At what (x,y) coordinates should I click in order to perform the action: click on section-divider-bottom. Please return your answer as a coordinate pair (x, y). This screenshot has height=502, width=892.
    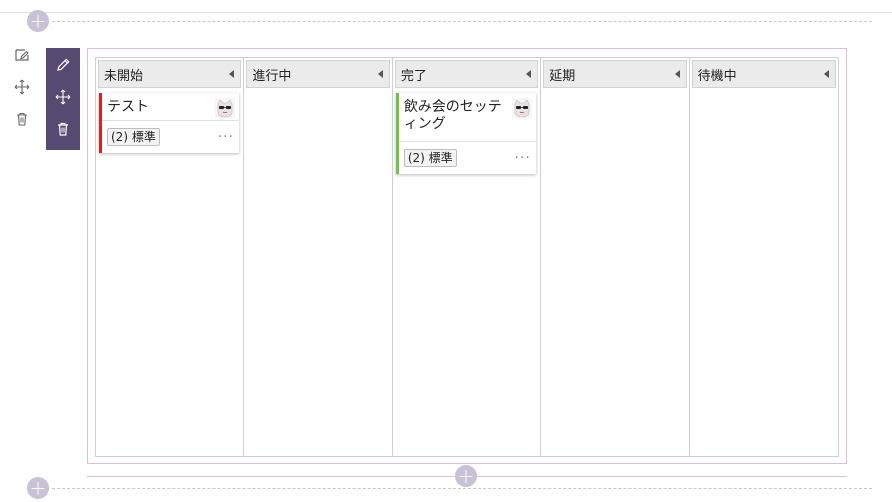
    Looking at the image, I should click on (462, 488).